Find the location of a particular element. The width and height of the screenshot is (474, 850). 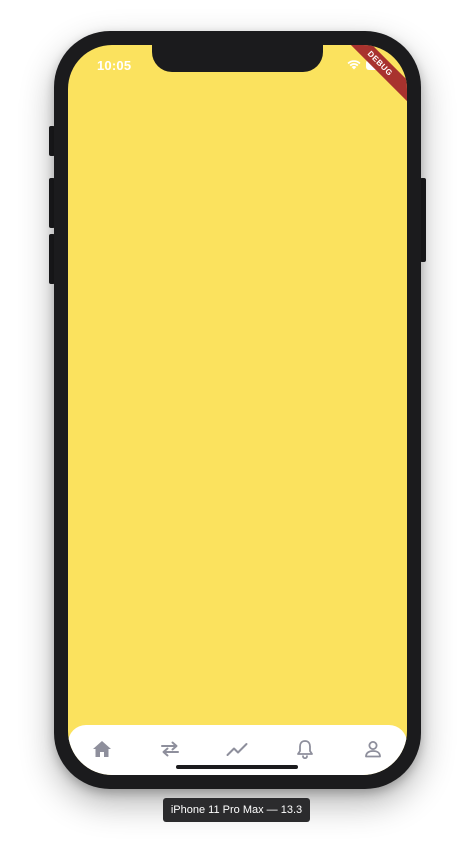

nav-item-home is located at coordinates (102, 749).